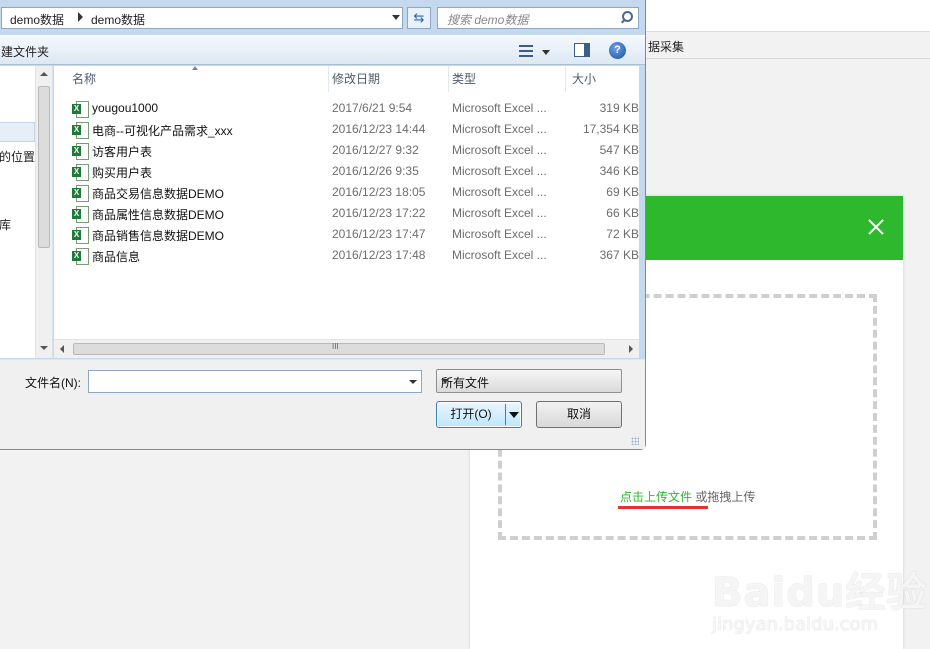 The image size is (930, 649). I want to click on column-label: 名称, so click(84, 79).